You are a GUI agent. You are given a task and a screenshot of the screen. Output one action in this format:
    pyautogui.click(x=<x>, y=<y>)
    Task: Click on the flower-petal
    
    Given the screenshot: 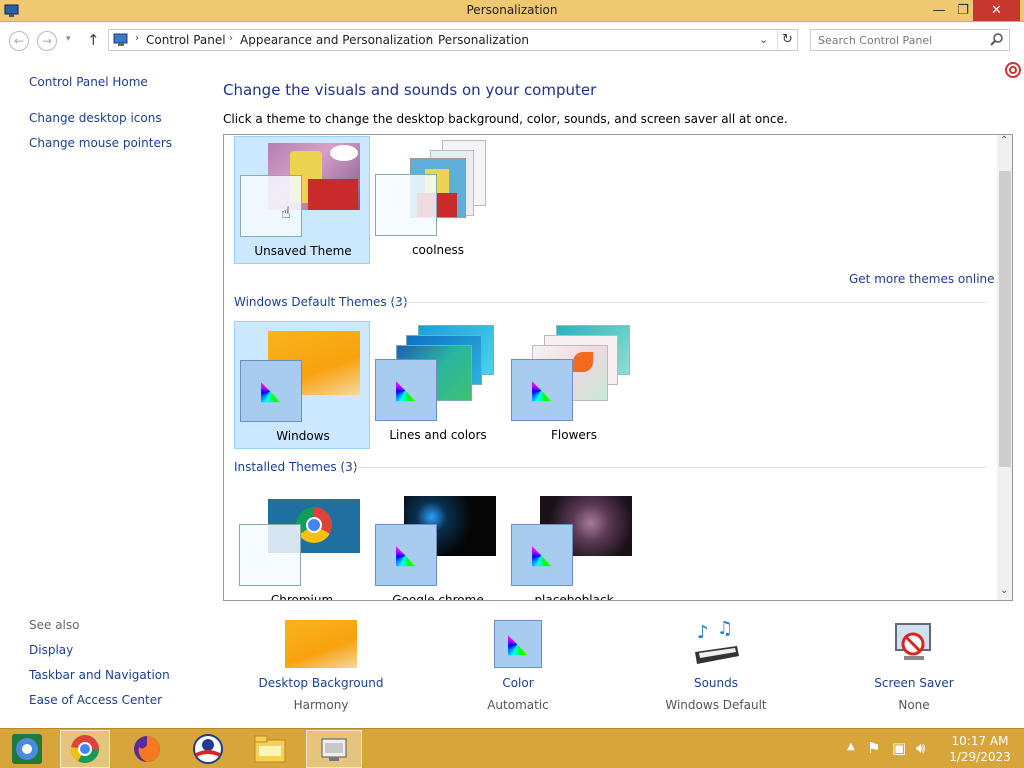 What is the action you would take?
    pyautogui.click(x=583, y=362)
    